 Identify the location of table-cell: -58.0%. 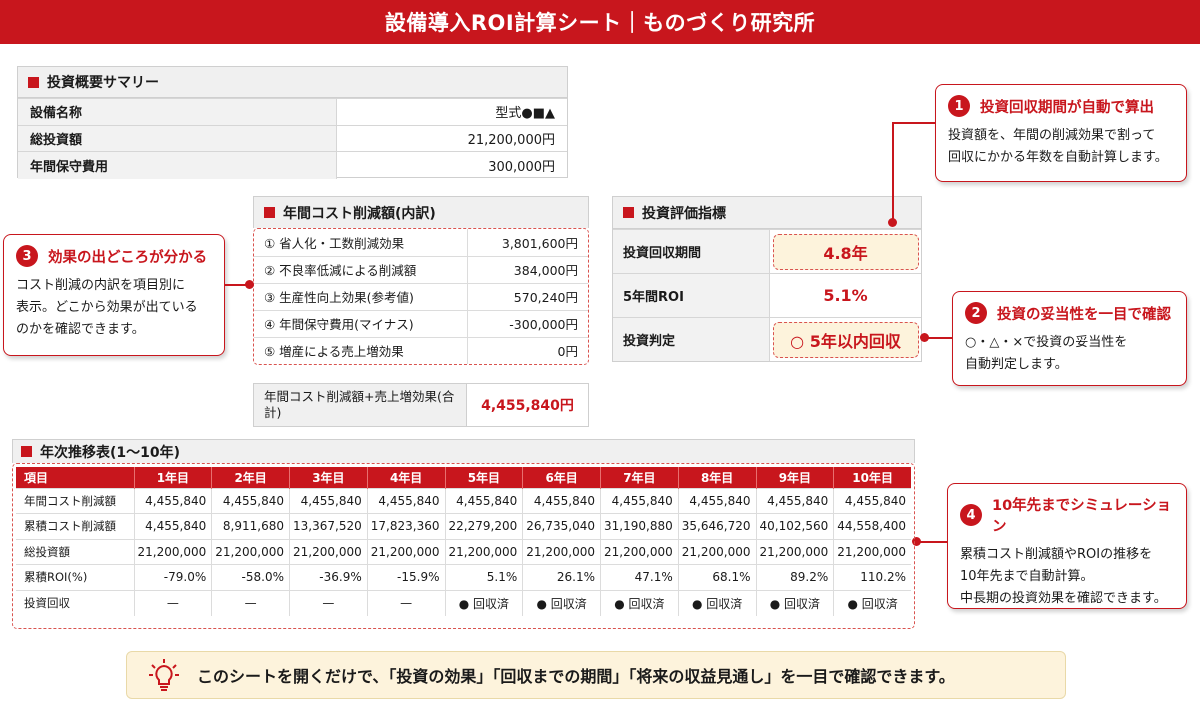
(250, 577).